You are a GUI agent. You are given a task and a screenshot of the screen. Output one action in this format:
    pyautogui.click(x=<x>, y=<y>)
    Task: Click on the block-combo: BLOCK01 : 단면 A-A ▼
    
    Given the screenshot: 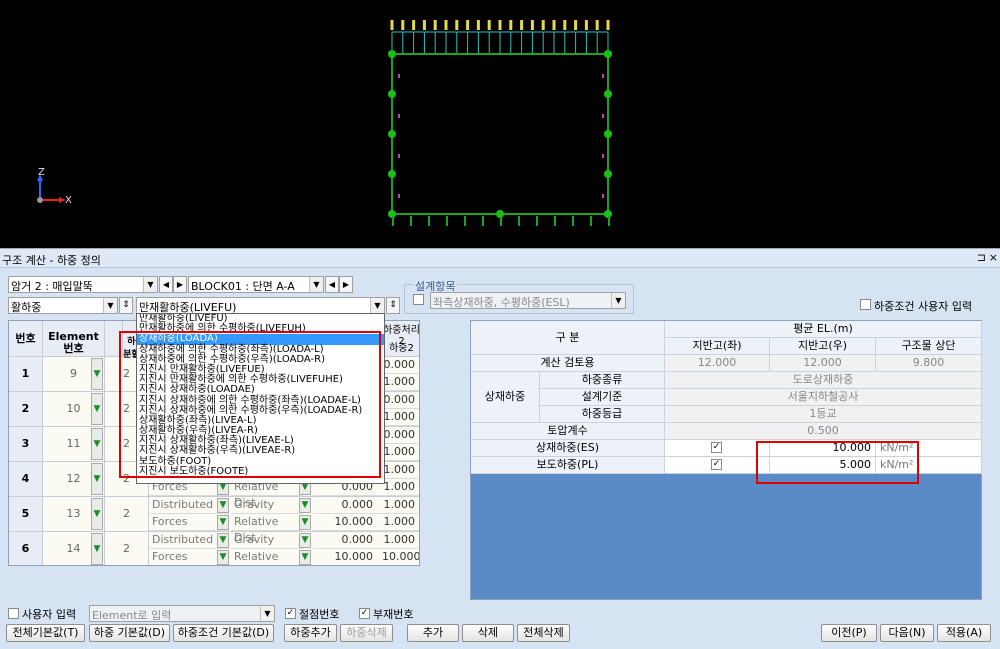 What is the action you would take?
    pyautogui.click(x=256, y=284)
    